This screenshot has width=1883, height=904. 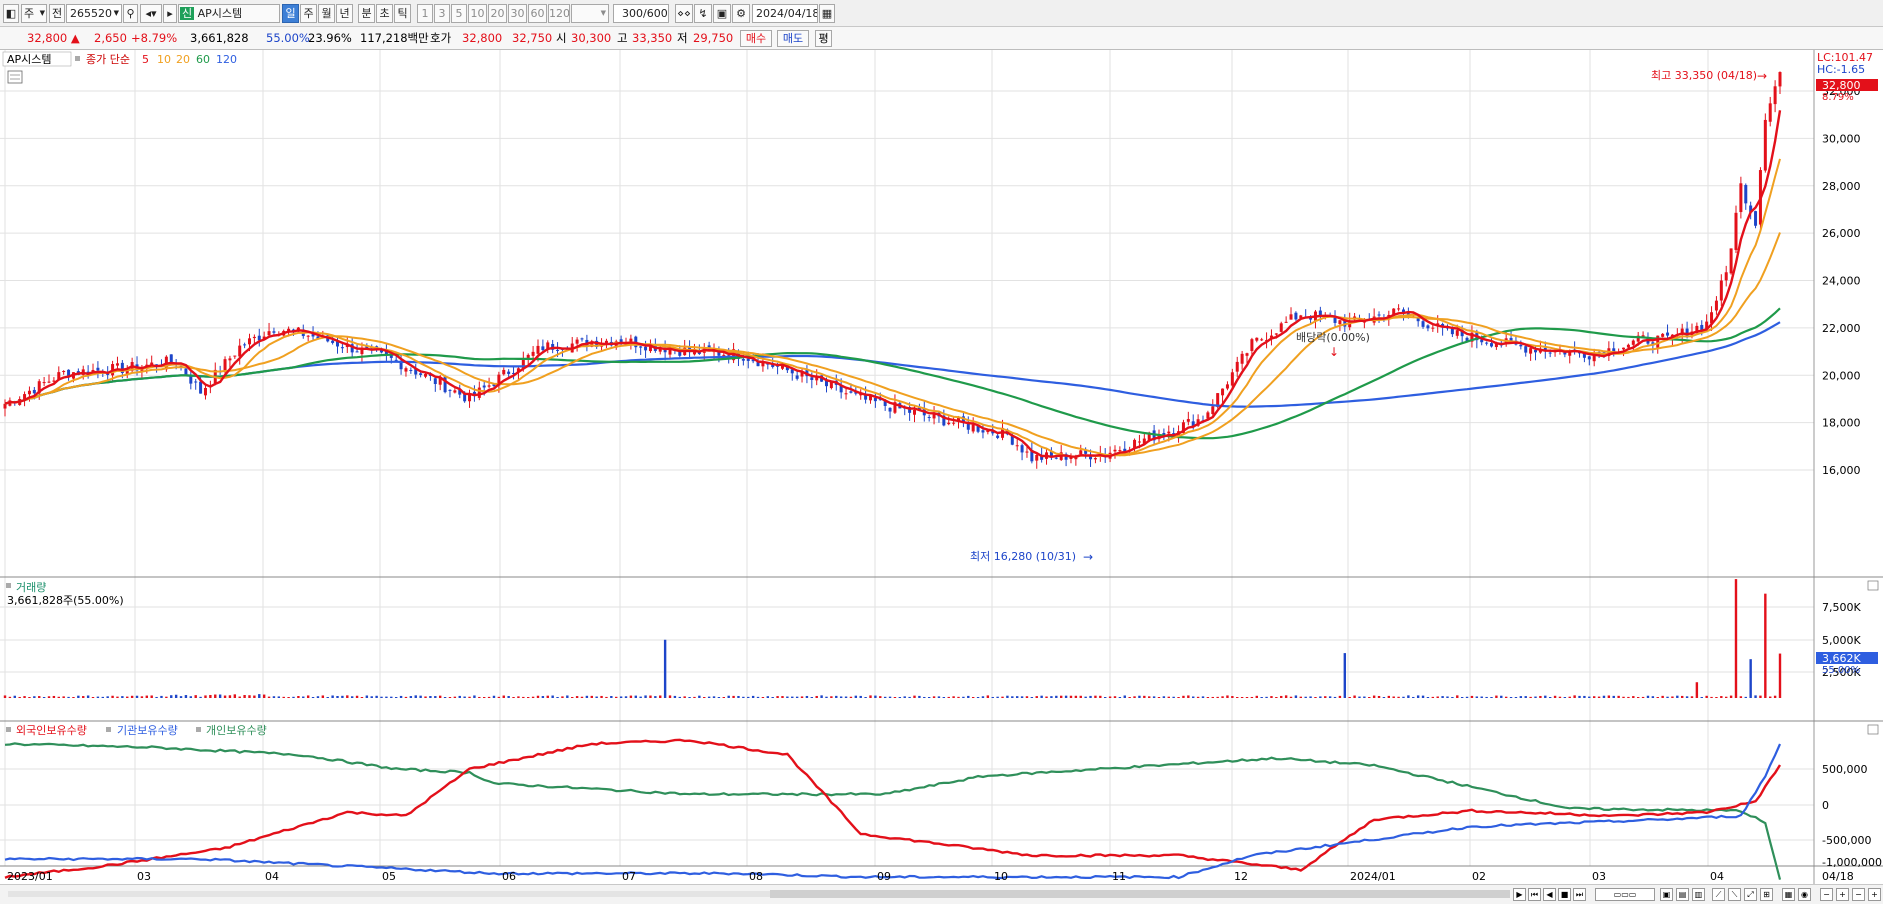 What do you see at coordinates (497, 13) in the screenshot?
I see `minute-option-20: 20` at bounding box center [497, 13].